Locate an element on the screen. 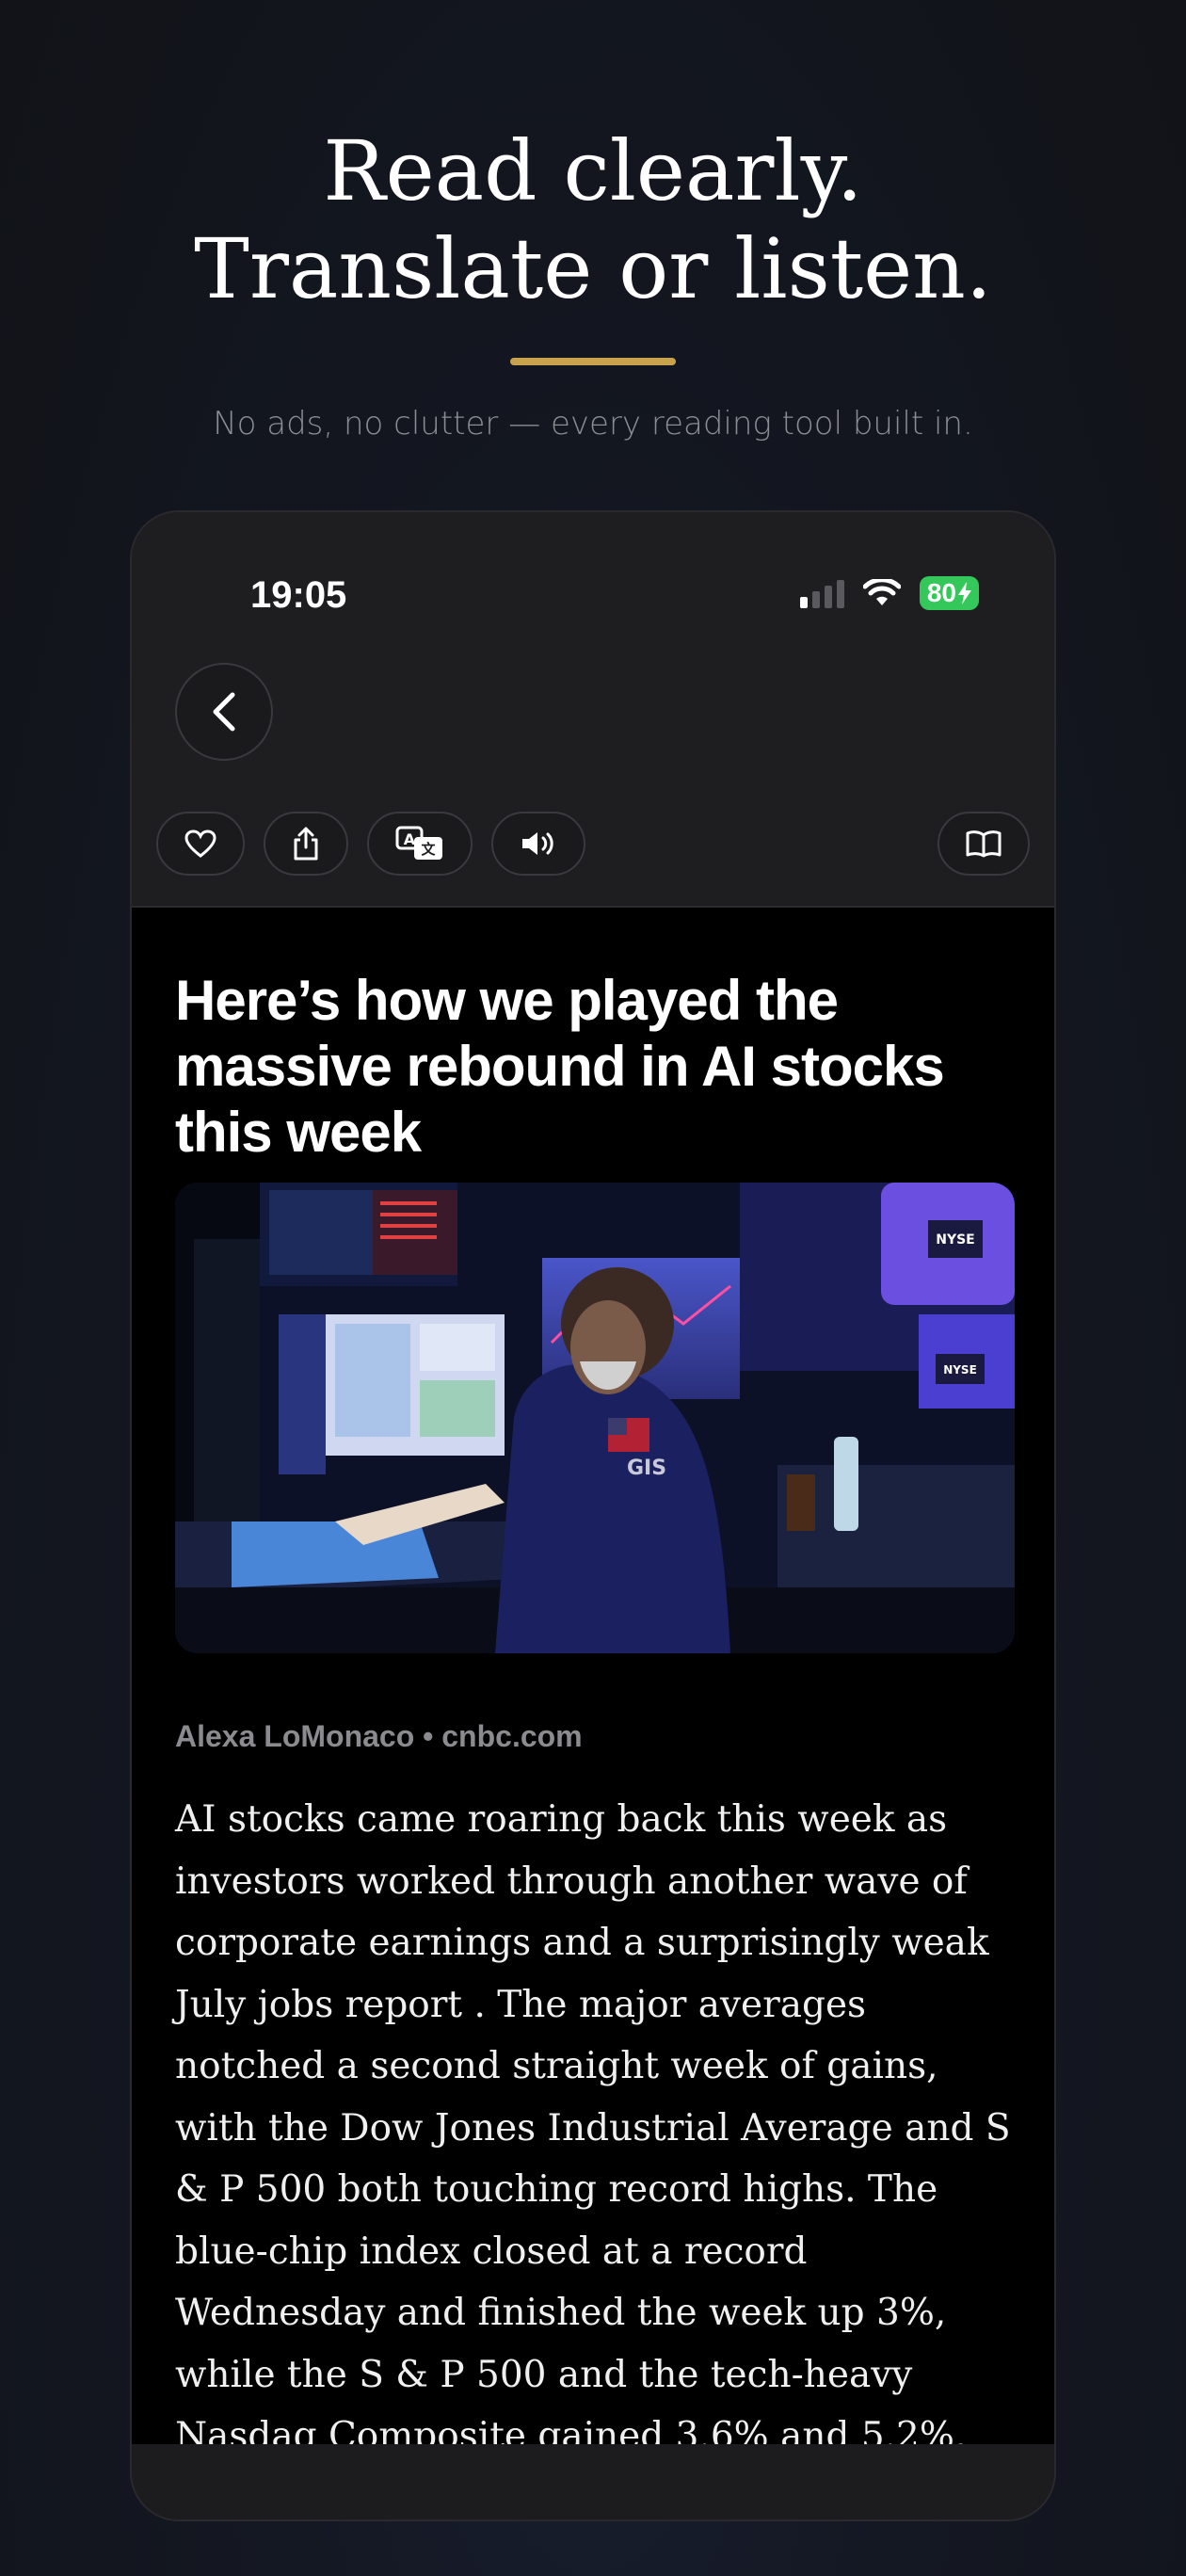 This screenshot has height=2576, width=1186. signal-icon is located at coordinates (821, 593).